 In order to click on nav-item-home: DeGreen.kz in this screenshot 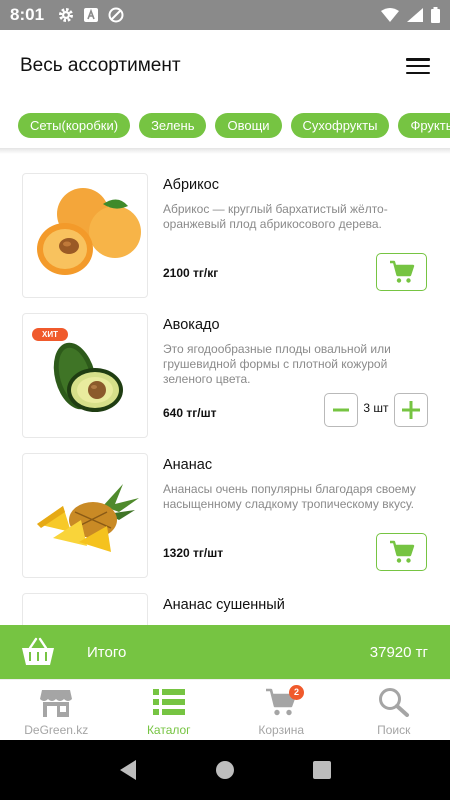, I will do `click(56, 710)`.